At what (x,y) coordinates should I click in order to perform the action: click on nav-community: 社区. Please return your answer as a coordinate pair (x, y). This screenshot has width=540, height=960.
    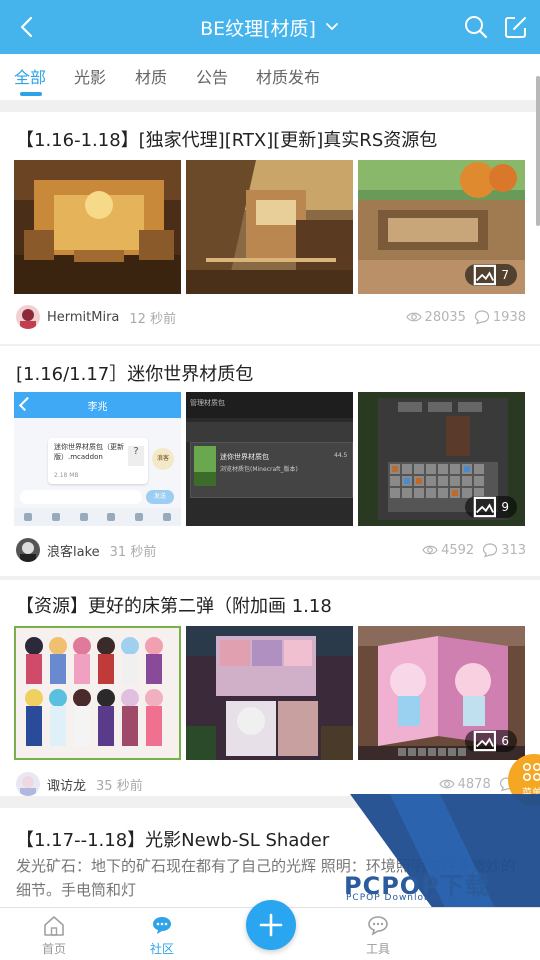
    Looking at the image, I should click on (162, 934).